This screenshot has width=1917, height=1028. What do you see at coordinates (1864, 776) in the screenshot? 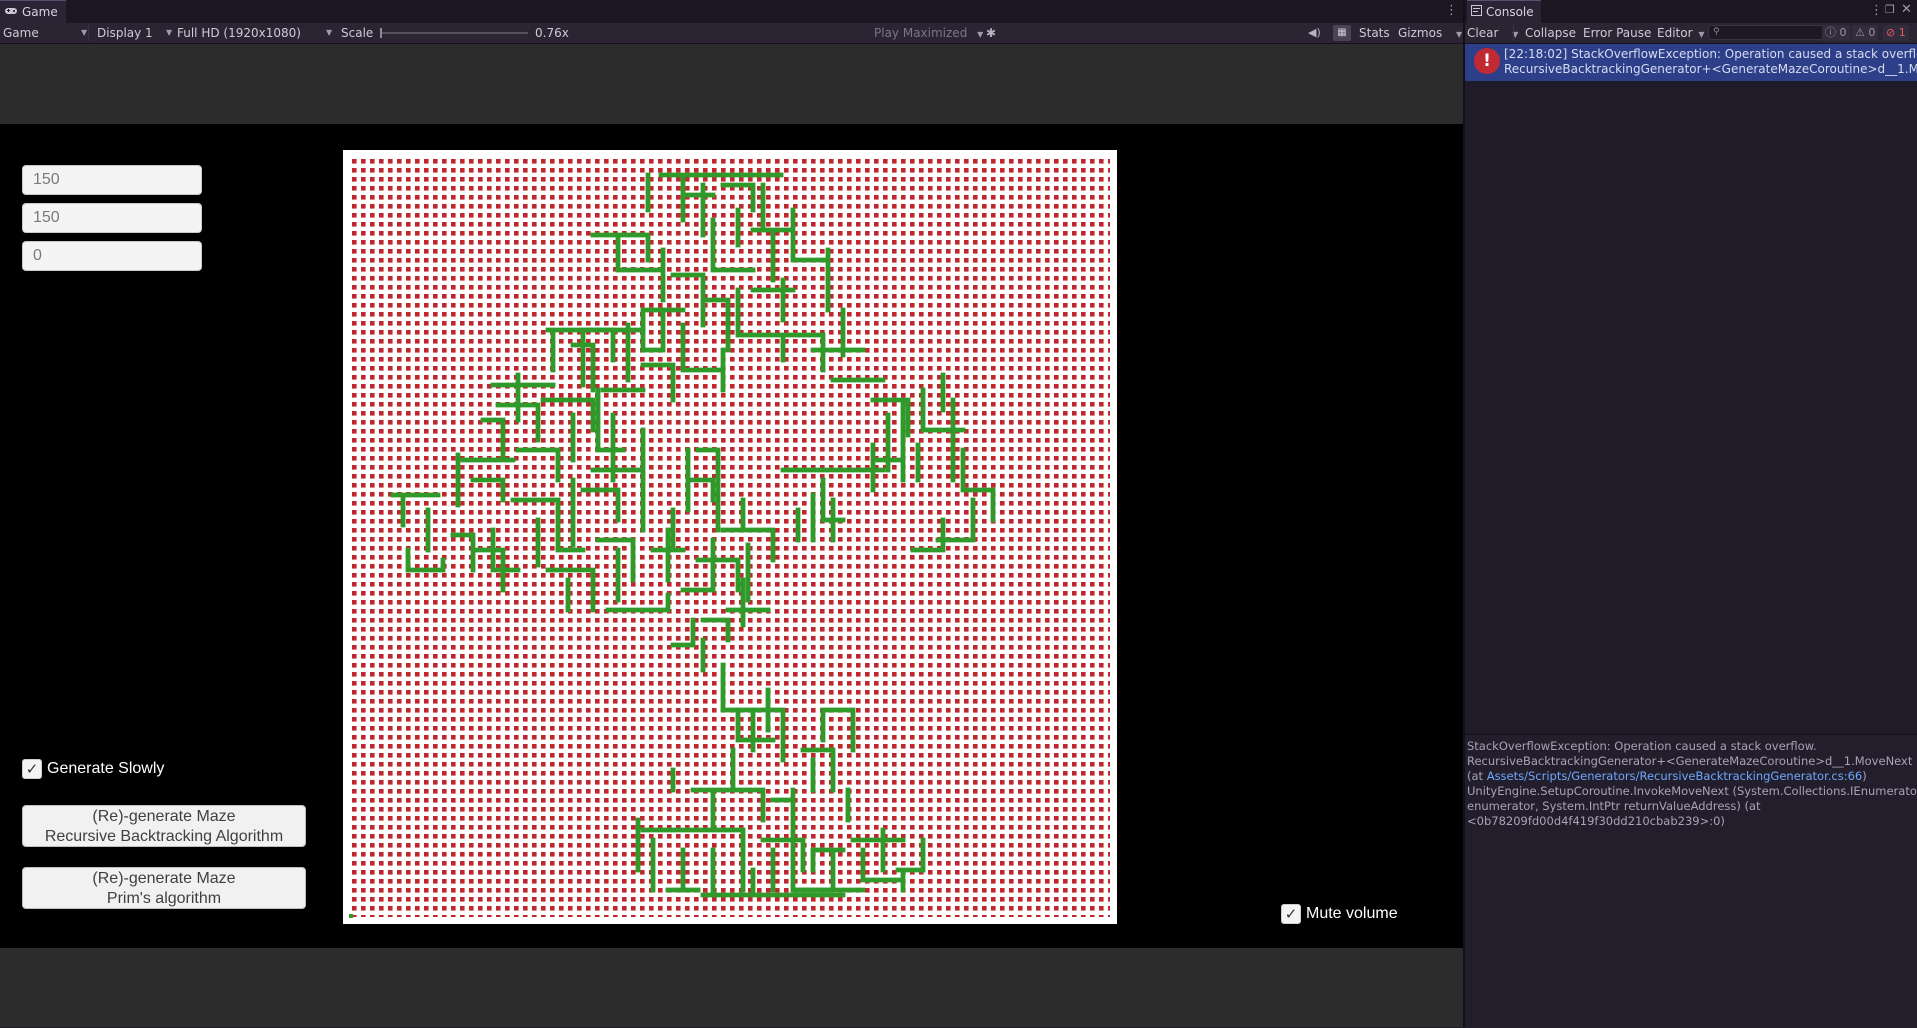
I see `detail-line3-suffix: )` at bounding box center [1864, 776].